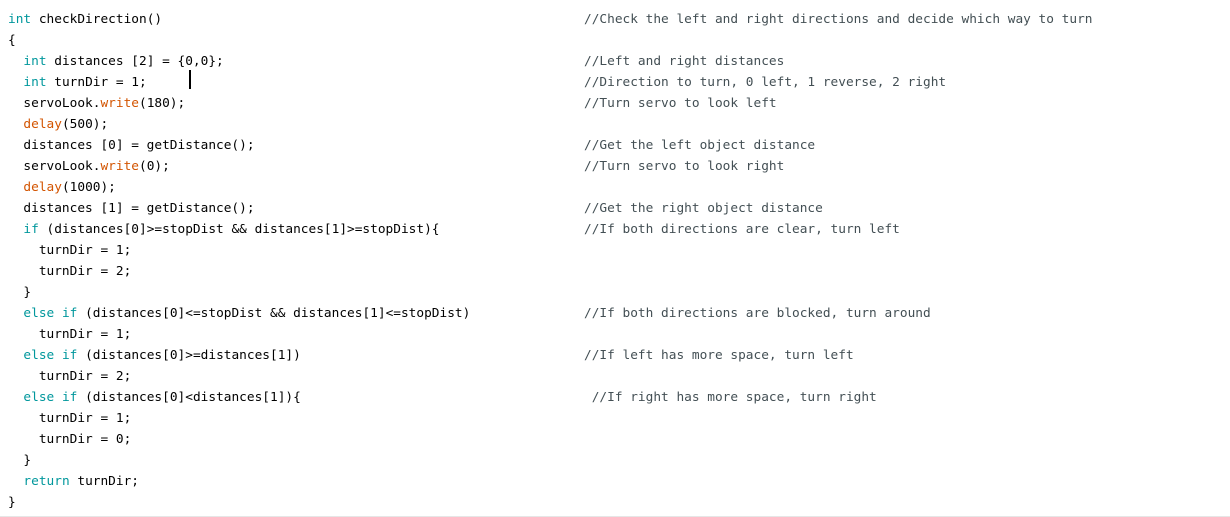 This screenshot has width=1230, height=517. I want to click on code-token: distances [1] = getDistance();, so click(131, 208).